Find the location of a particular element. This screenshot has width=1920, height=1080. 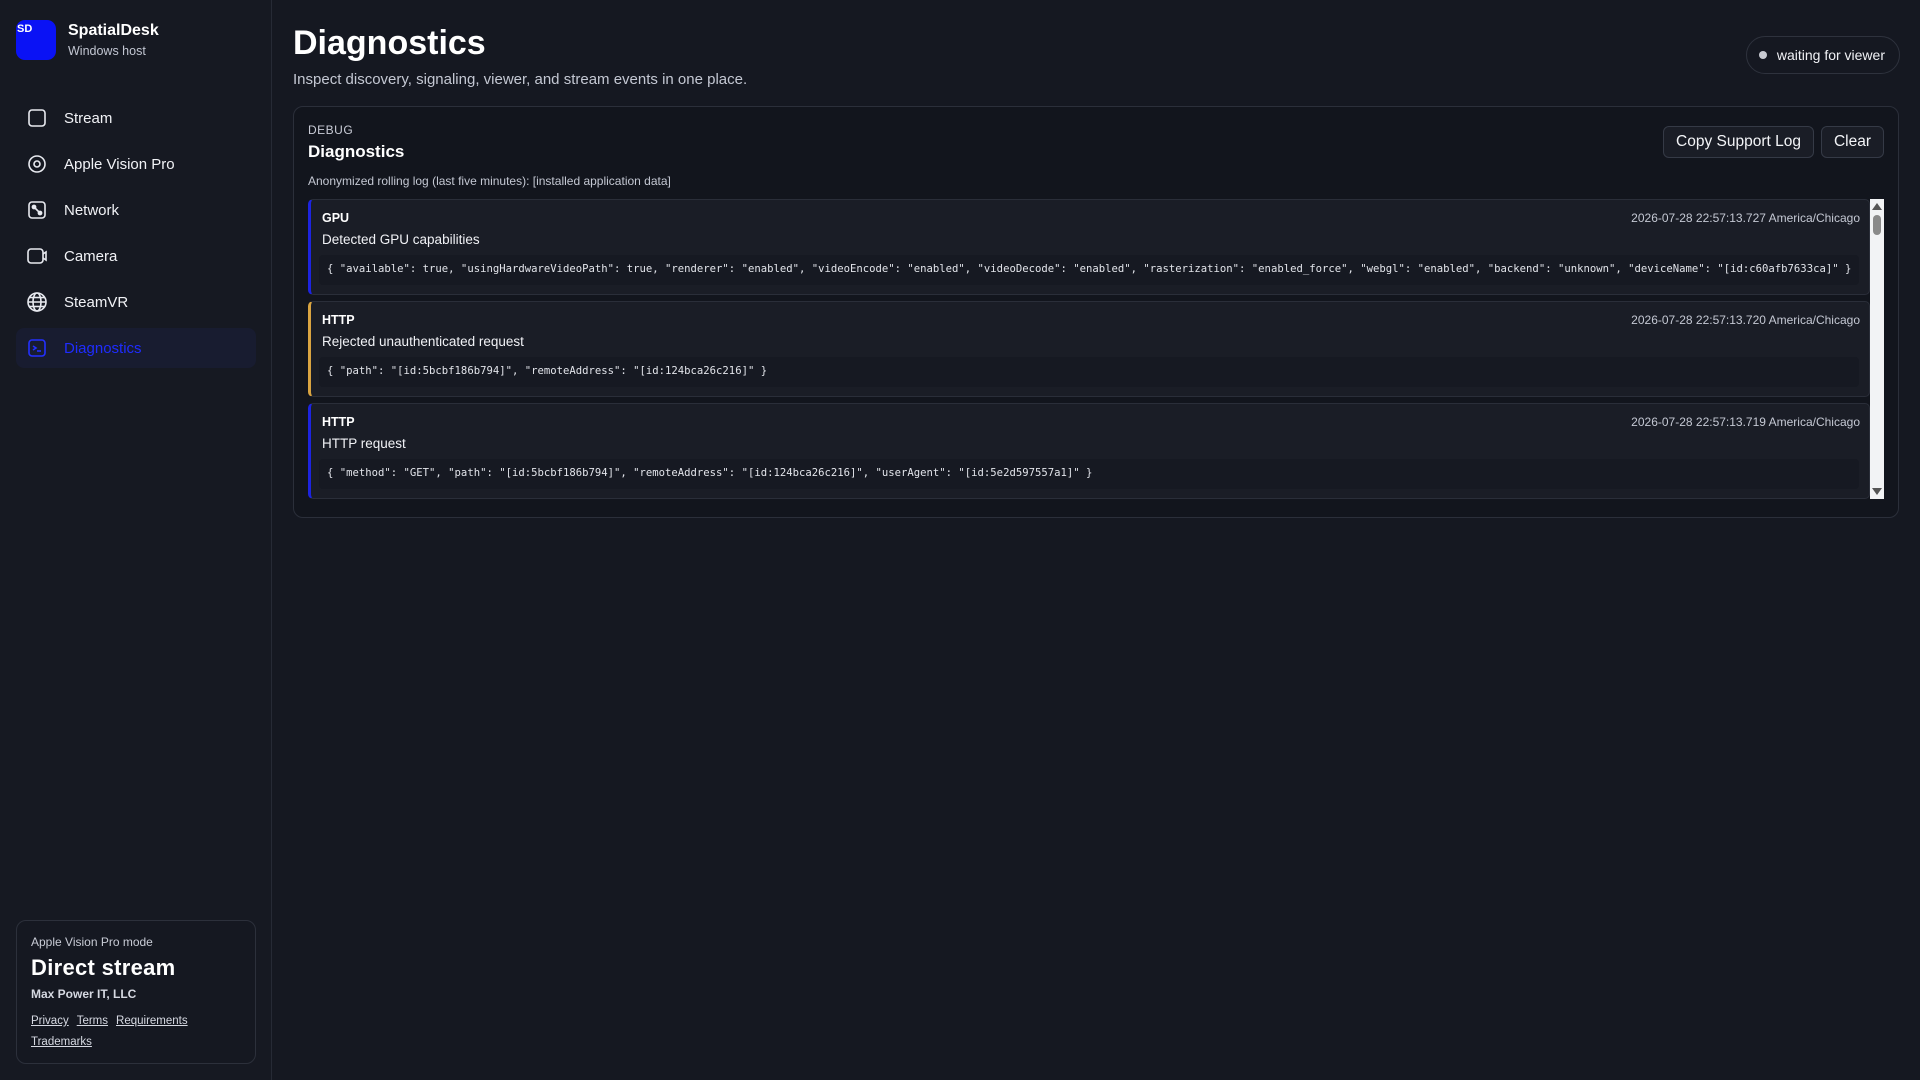

panel-eyebrow: DEBUG is located at coordinates (331, 130).